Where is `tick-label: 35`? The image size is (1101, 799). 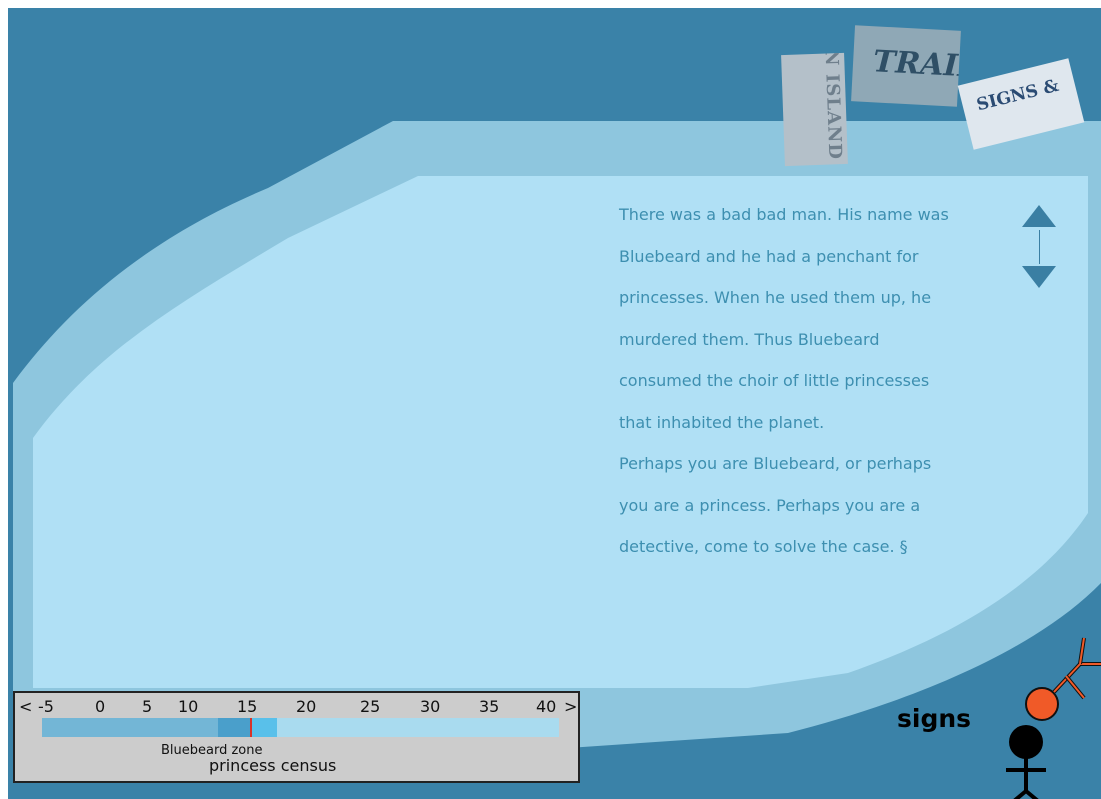
tick-label: 35 is located at coordinates (489, 706).